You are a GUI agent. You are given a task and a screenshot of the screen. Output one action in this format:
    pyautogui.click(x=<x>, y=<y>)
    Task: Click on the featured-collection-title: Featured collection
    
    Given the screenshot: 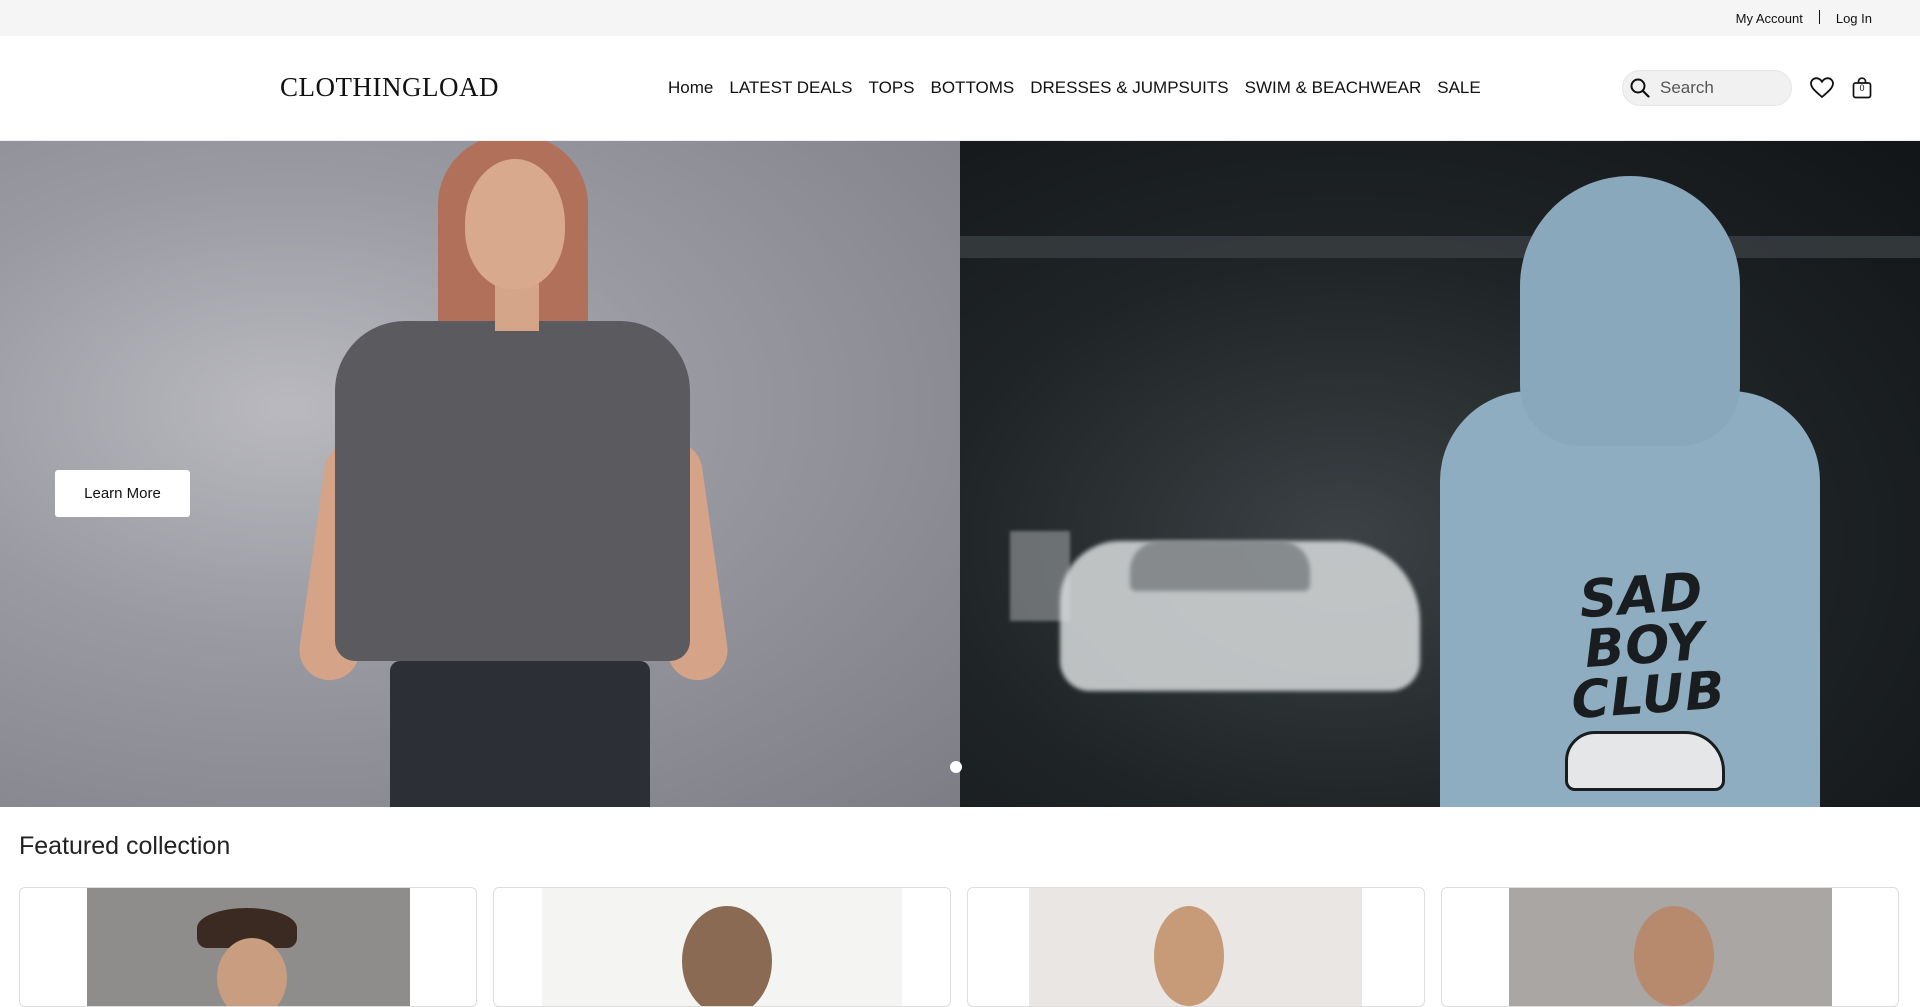 What is the action you would take?
    pyautogui.click(x=125, y=846)
    